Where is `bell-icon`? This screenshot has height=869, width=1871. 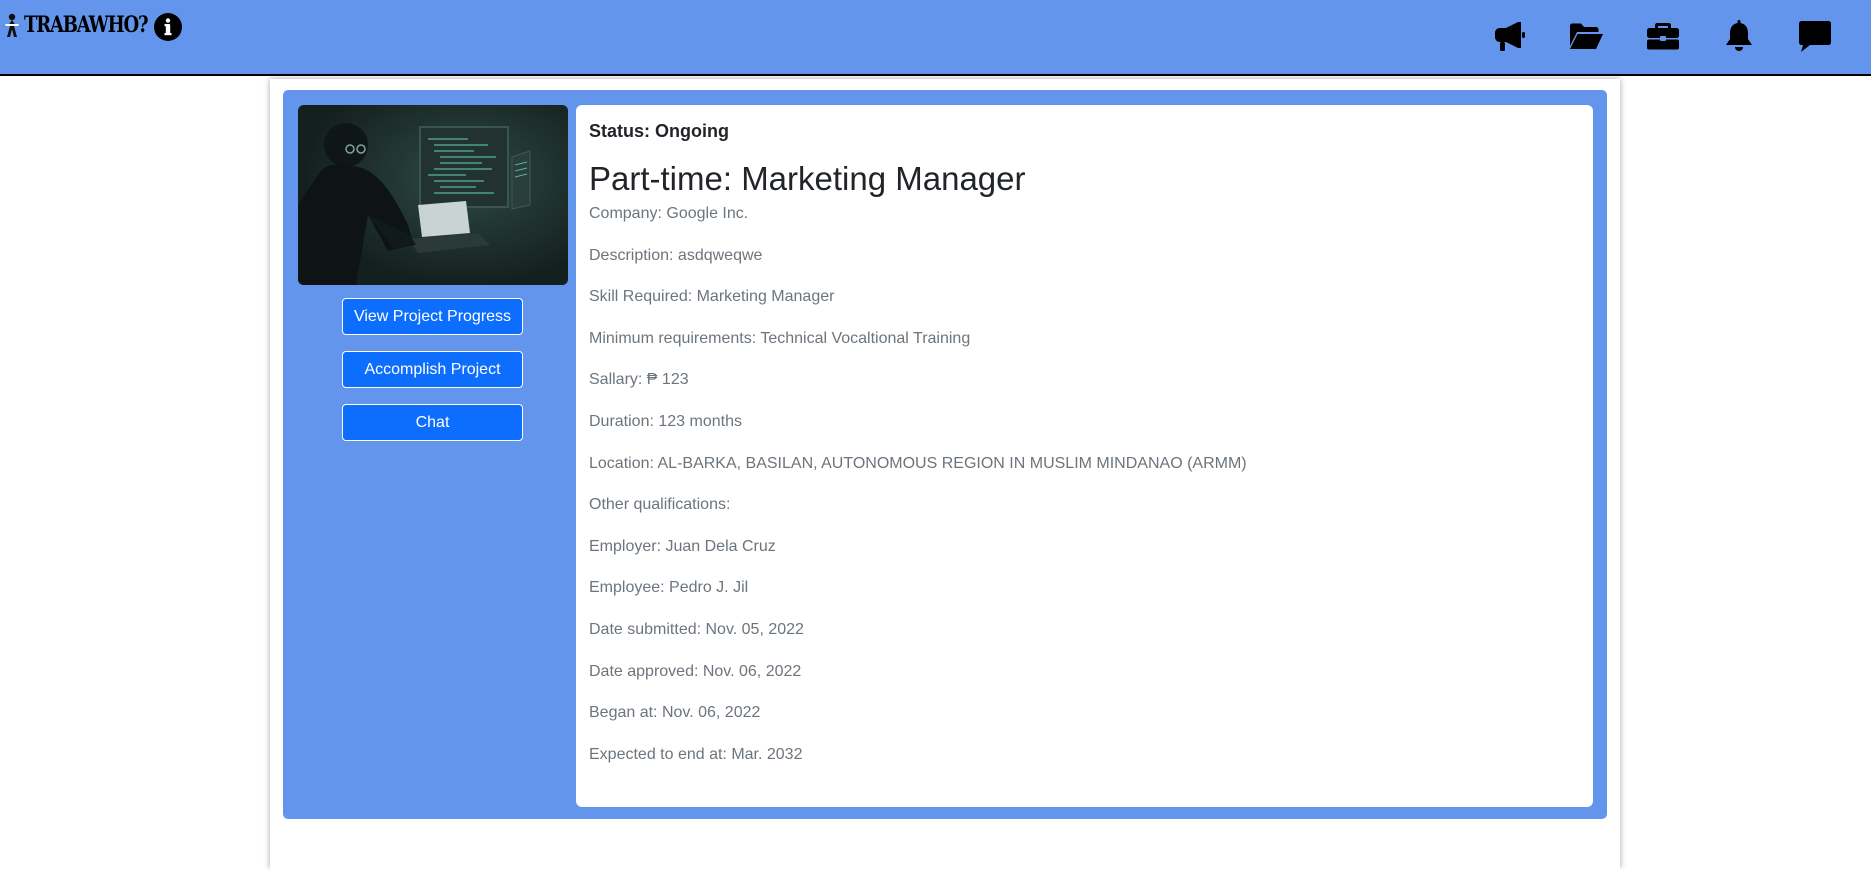 bell-icon is located at coordinates (1739, 35).